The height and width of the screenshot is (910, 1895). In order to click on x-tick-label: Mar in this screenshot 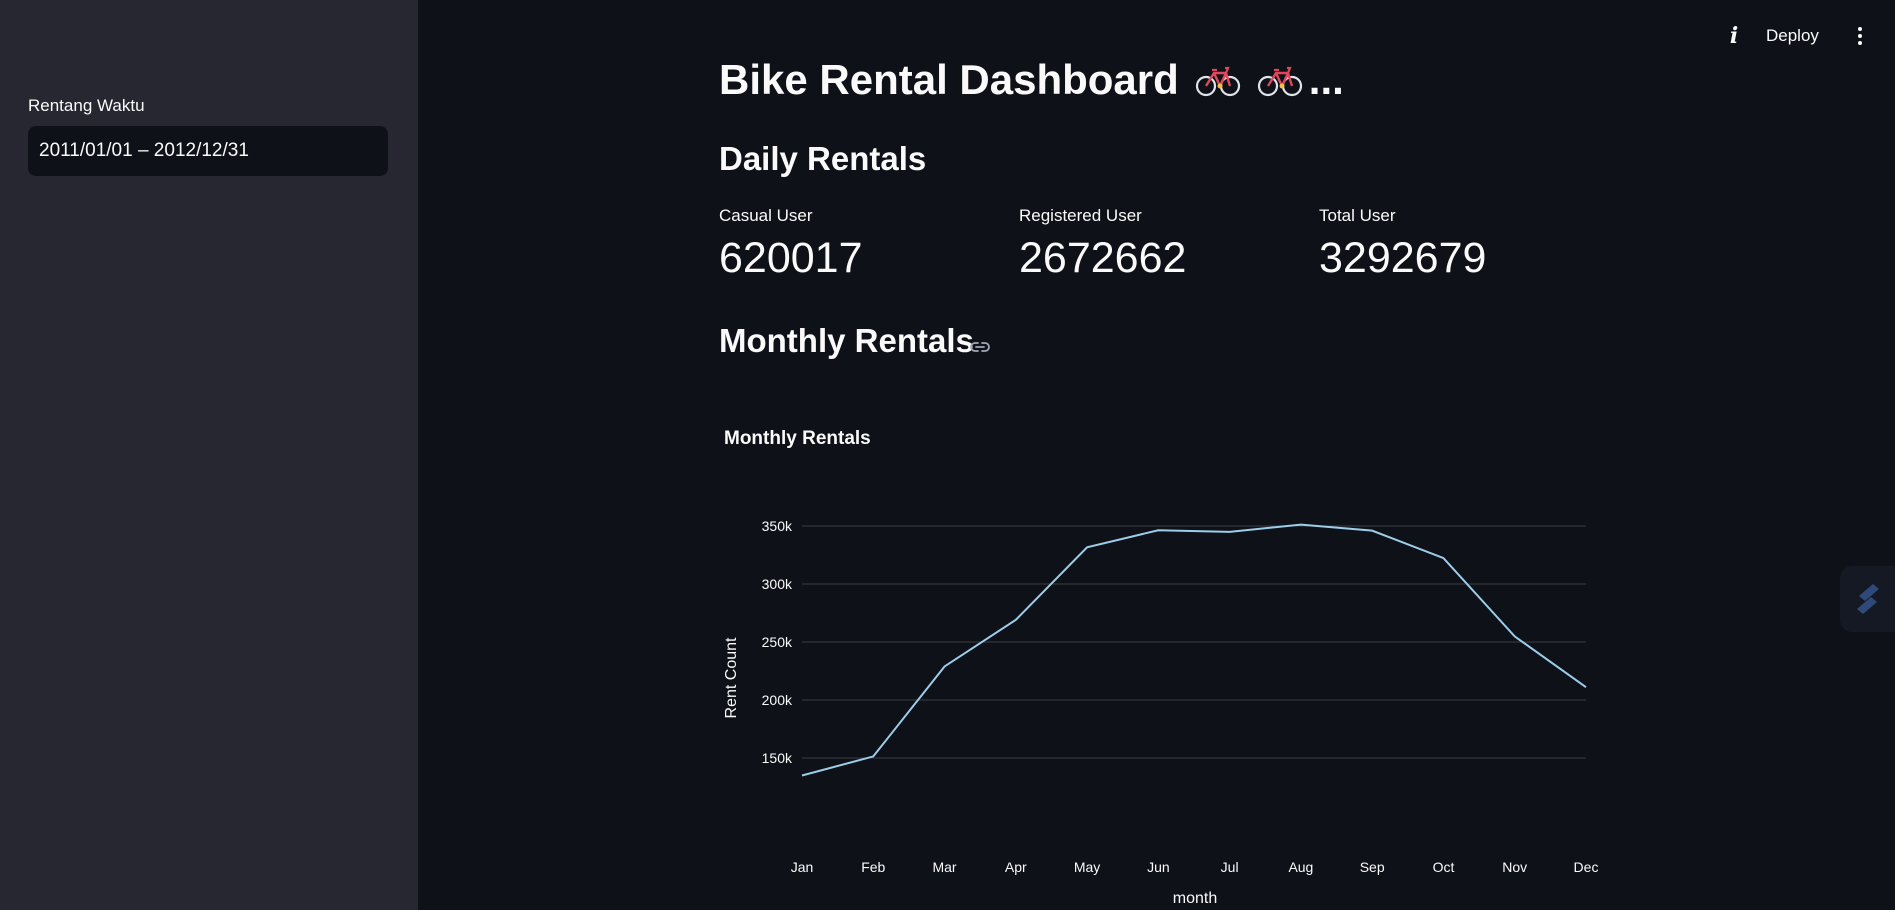, I will do `click(944, 867)`.